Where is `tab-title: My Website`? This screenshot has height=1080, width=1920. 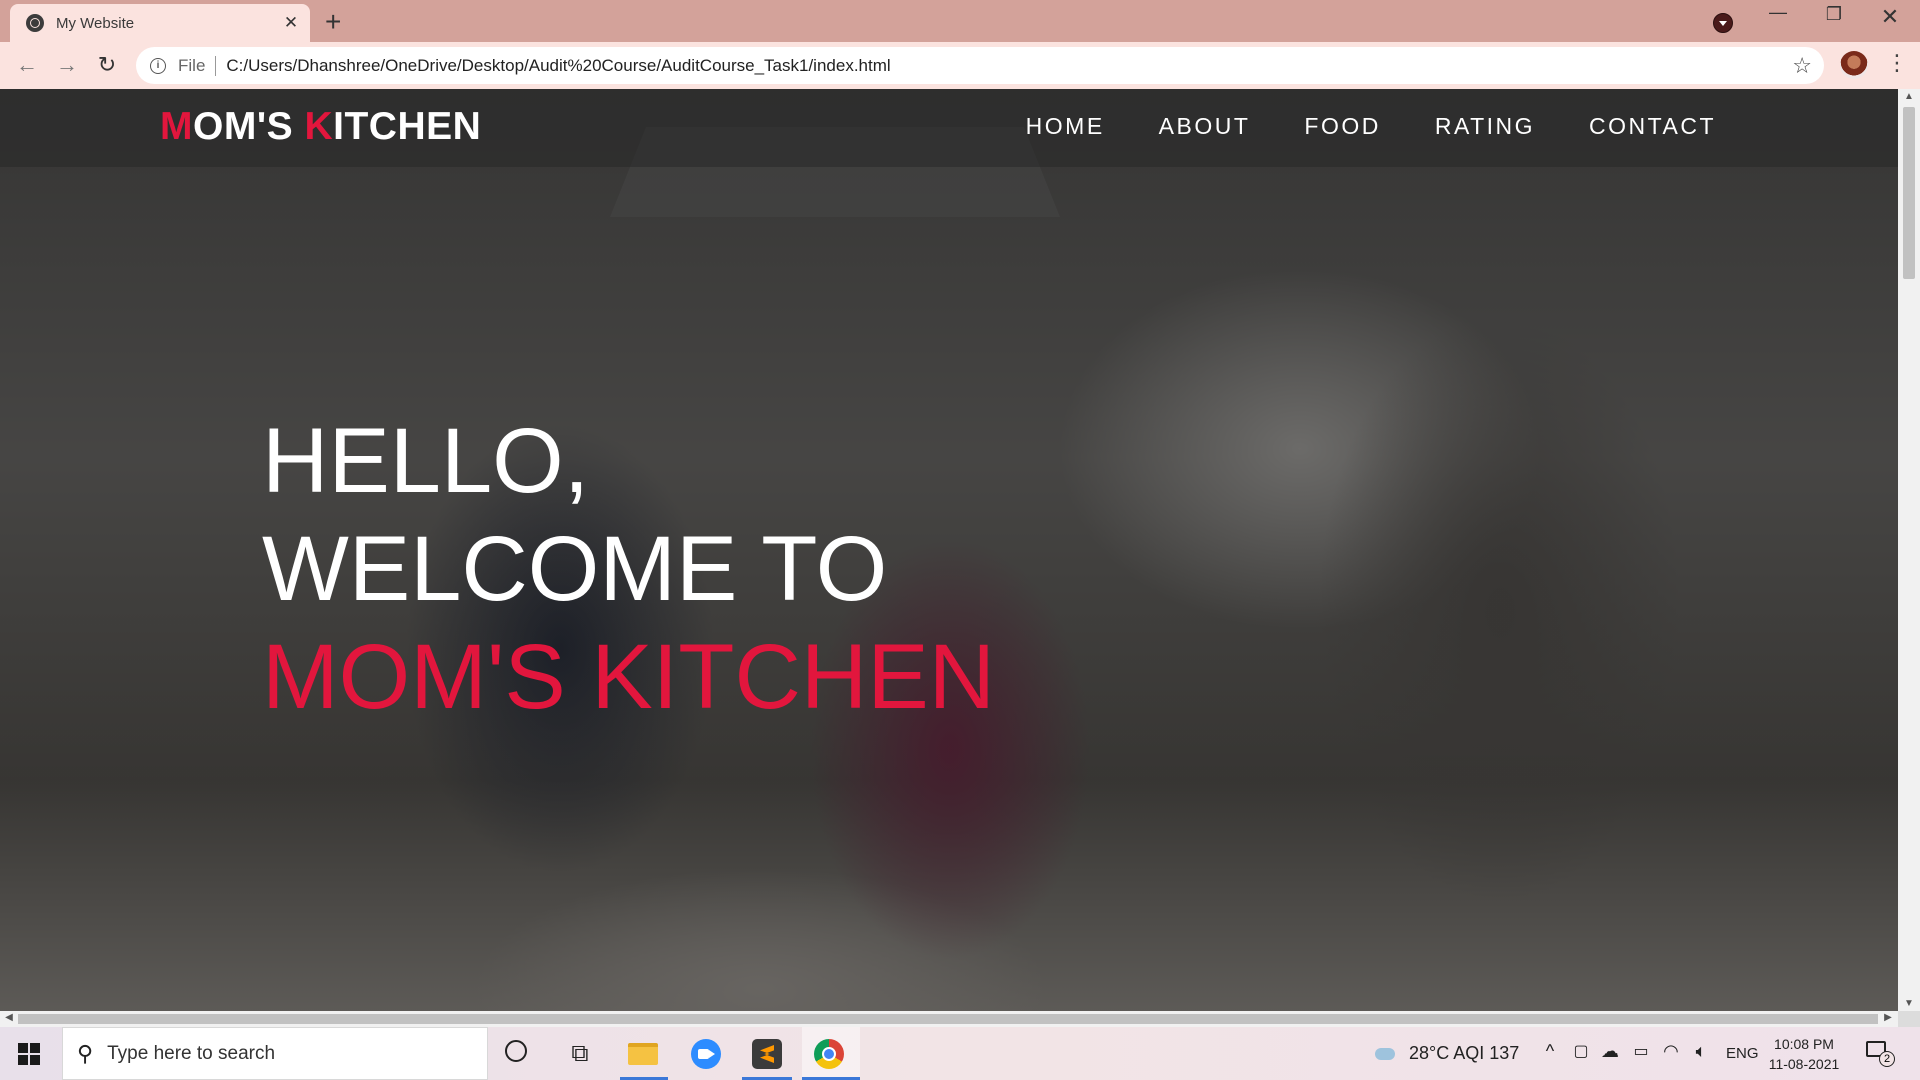
tab-title: My Website is located at coordinates (95, 23).